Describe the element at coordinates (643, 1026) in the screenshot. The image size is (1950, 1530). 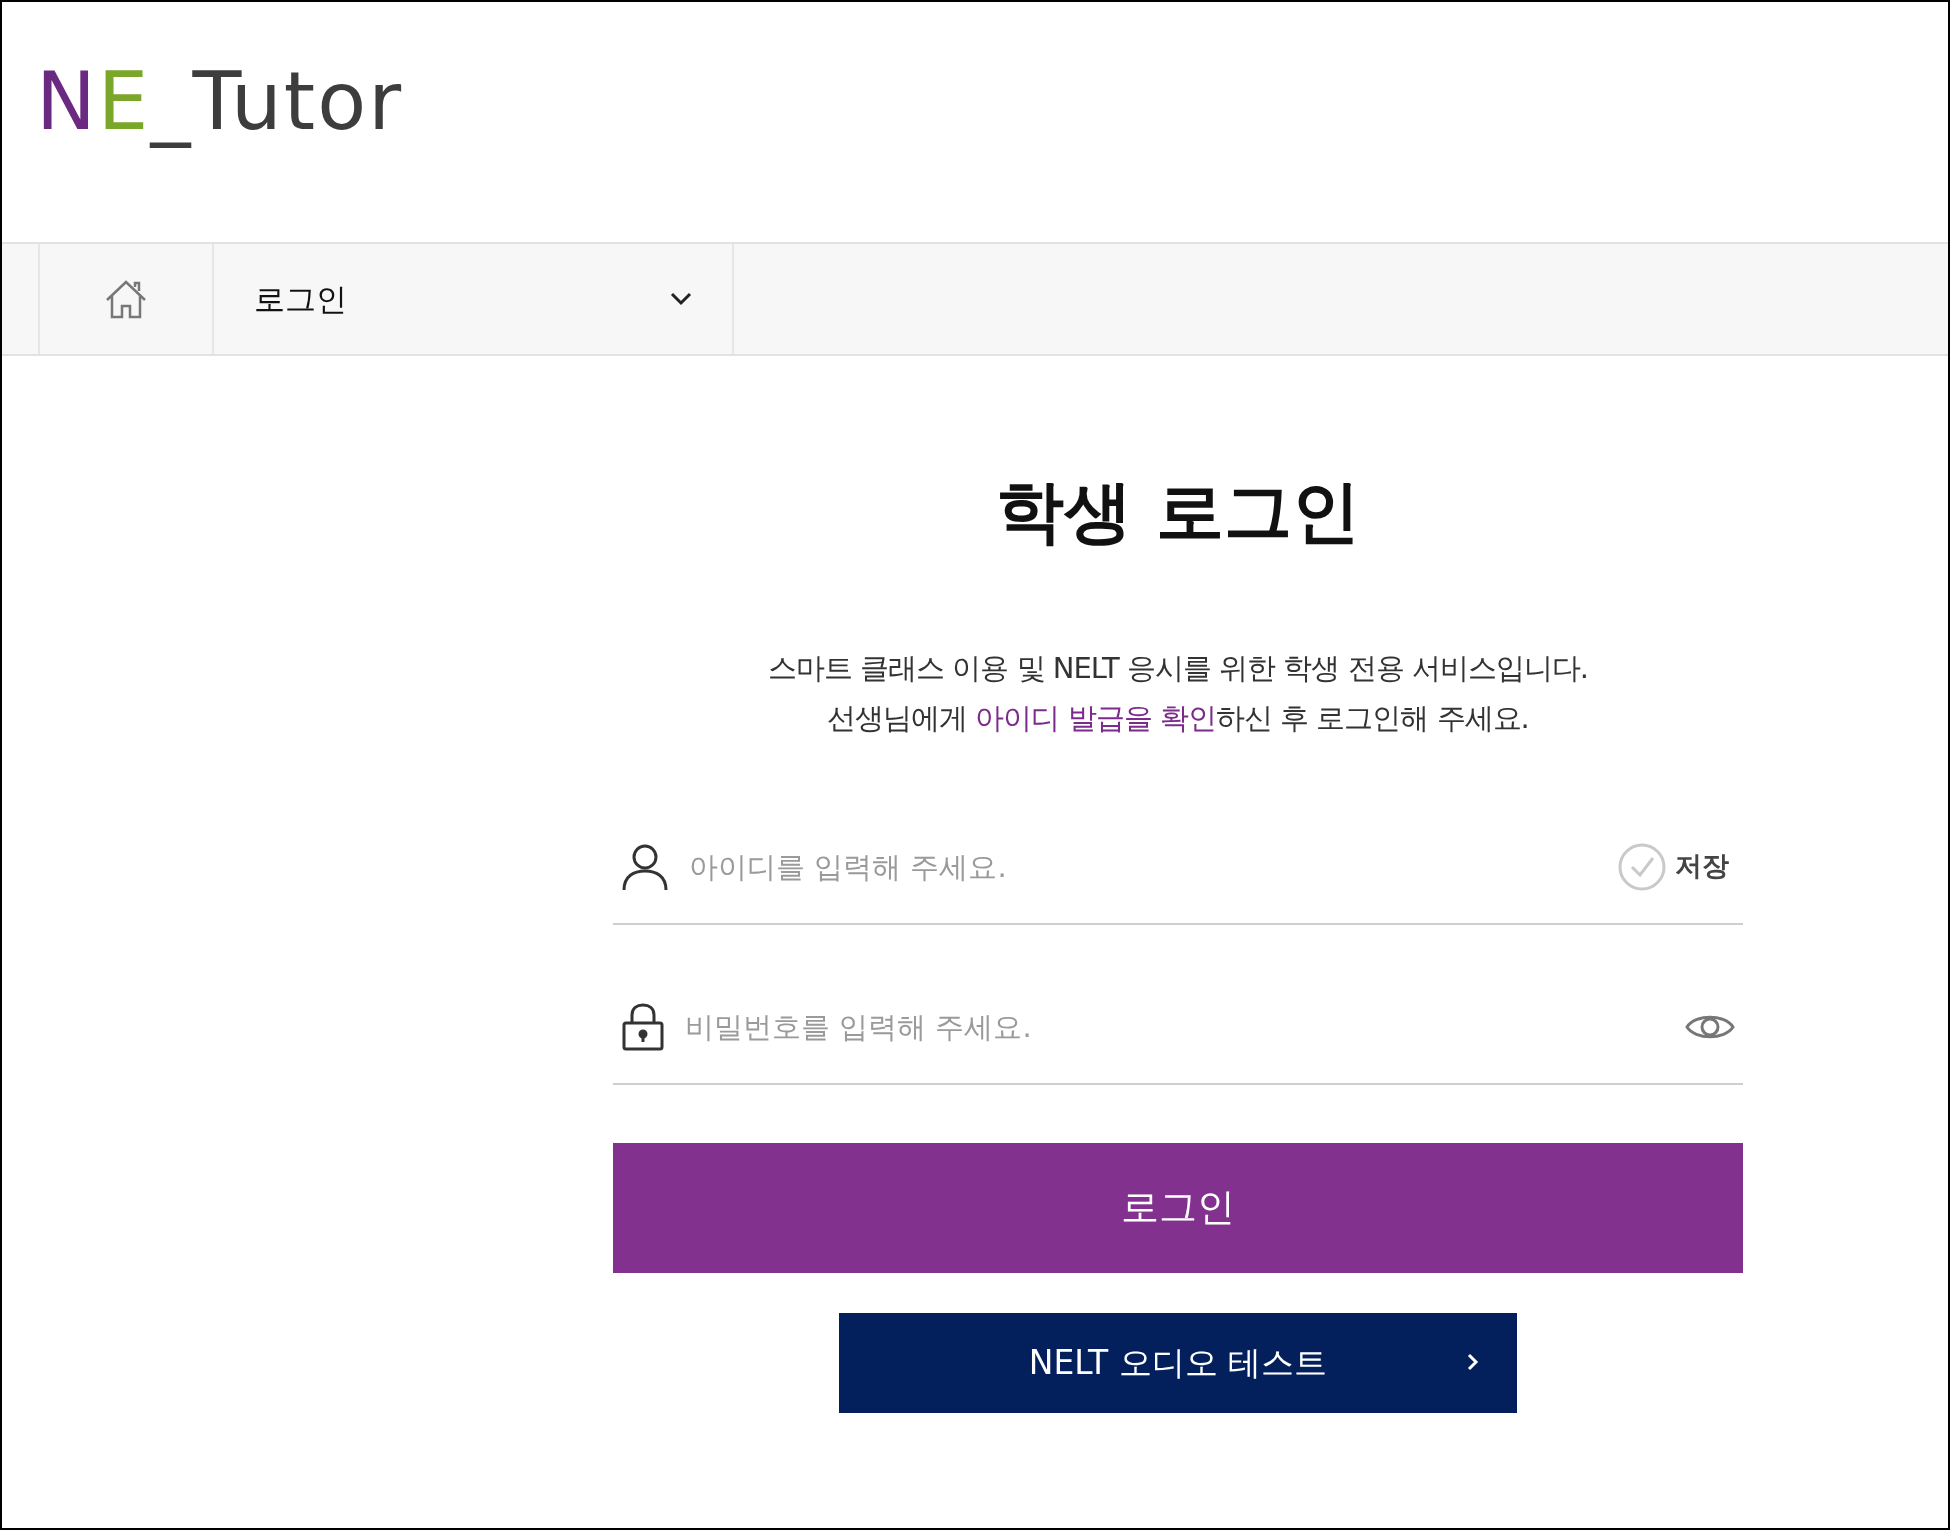
I see `padlock-icon` at that location.